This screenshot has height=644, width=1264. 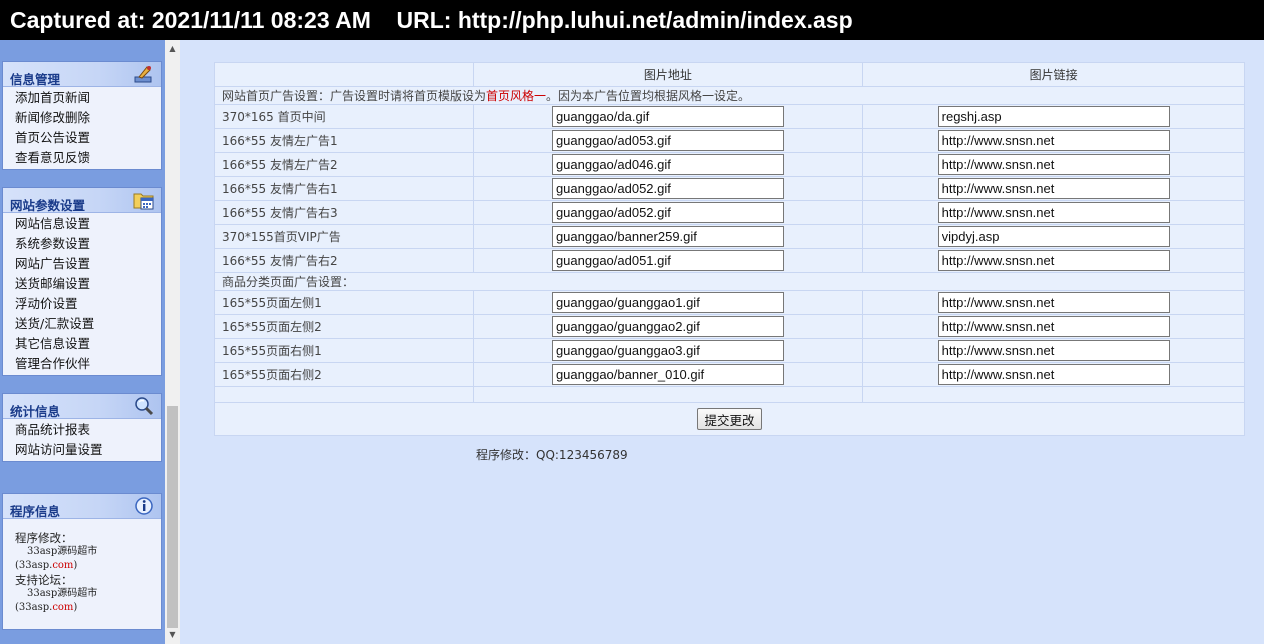 I want to click on menu-item-system-params: 系统参数设置, so click(x=82, y=244).